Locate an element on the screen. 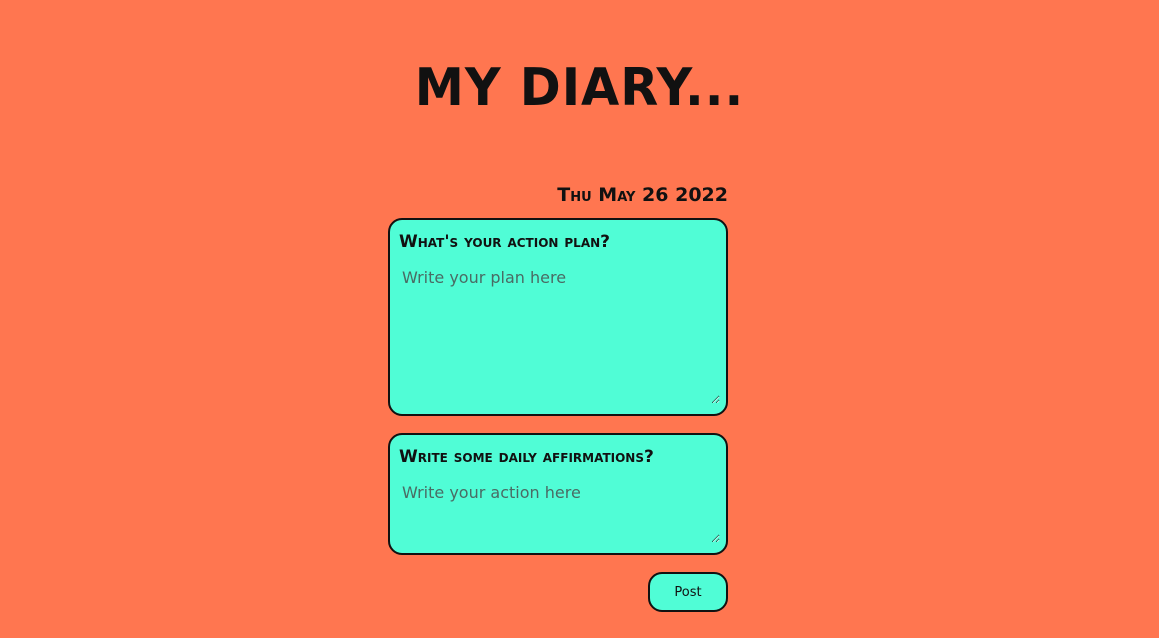  affirmations-input is located at coordinates (559, 512).